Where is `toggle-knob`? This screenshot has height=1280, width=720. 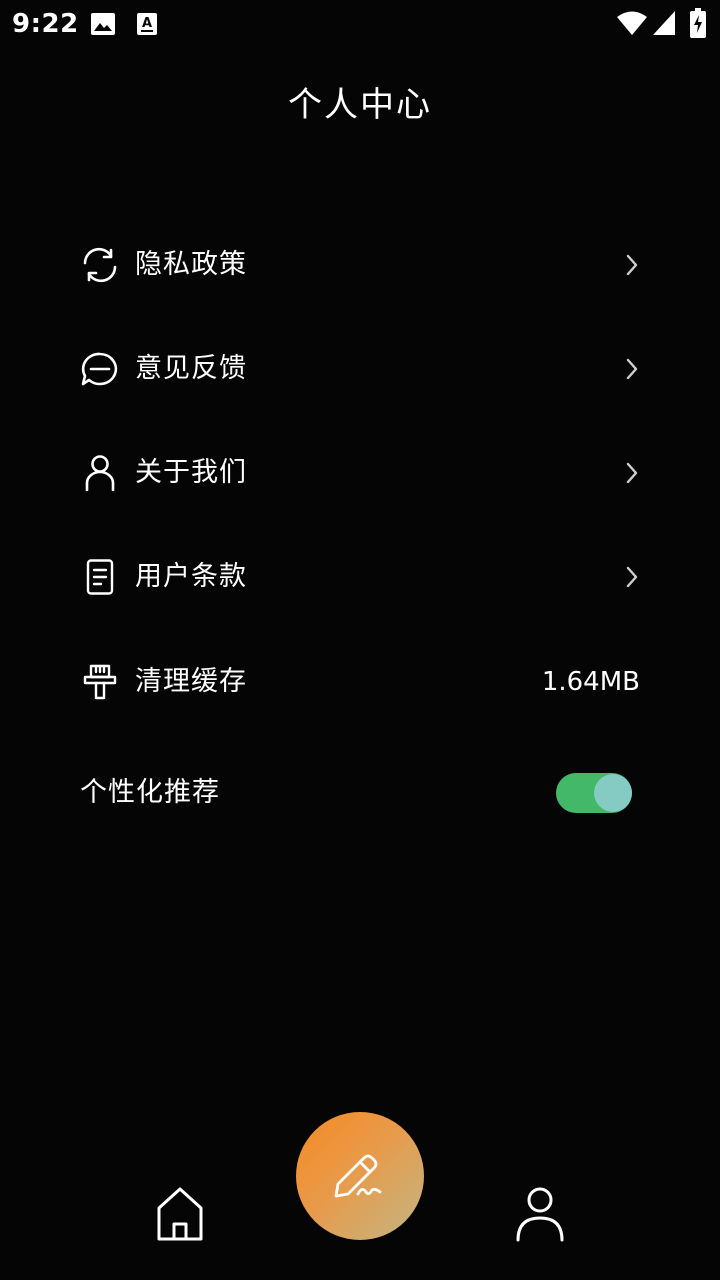
toggle-knob is located at coordinates (613, 793).